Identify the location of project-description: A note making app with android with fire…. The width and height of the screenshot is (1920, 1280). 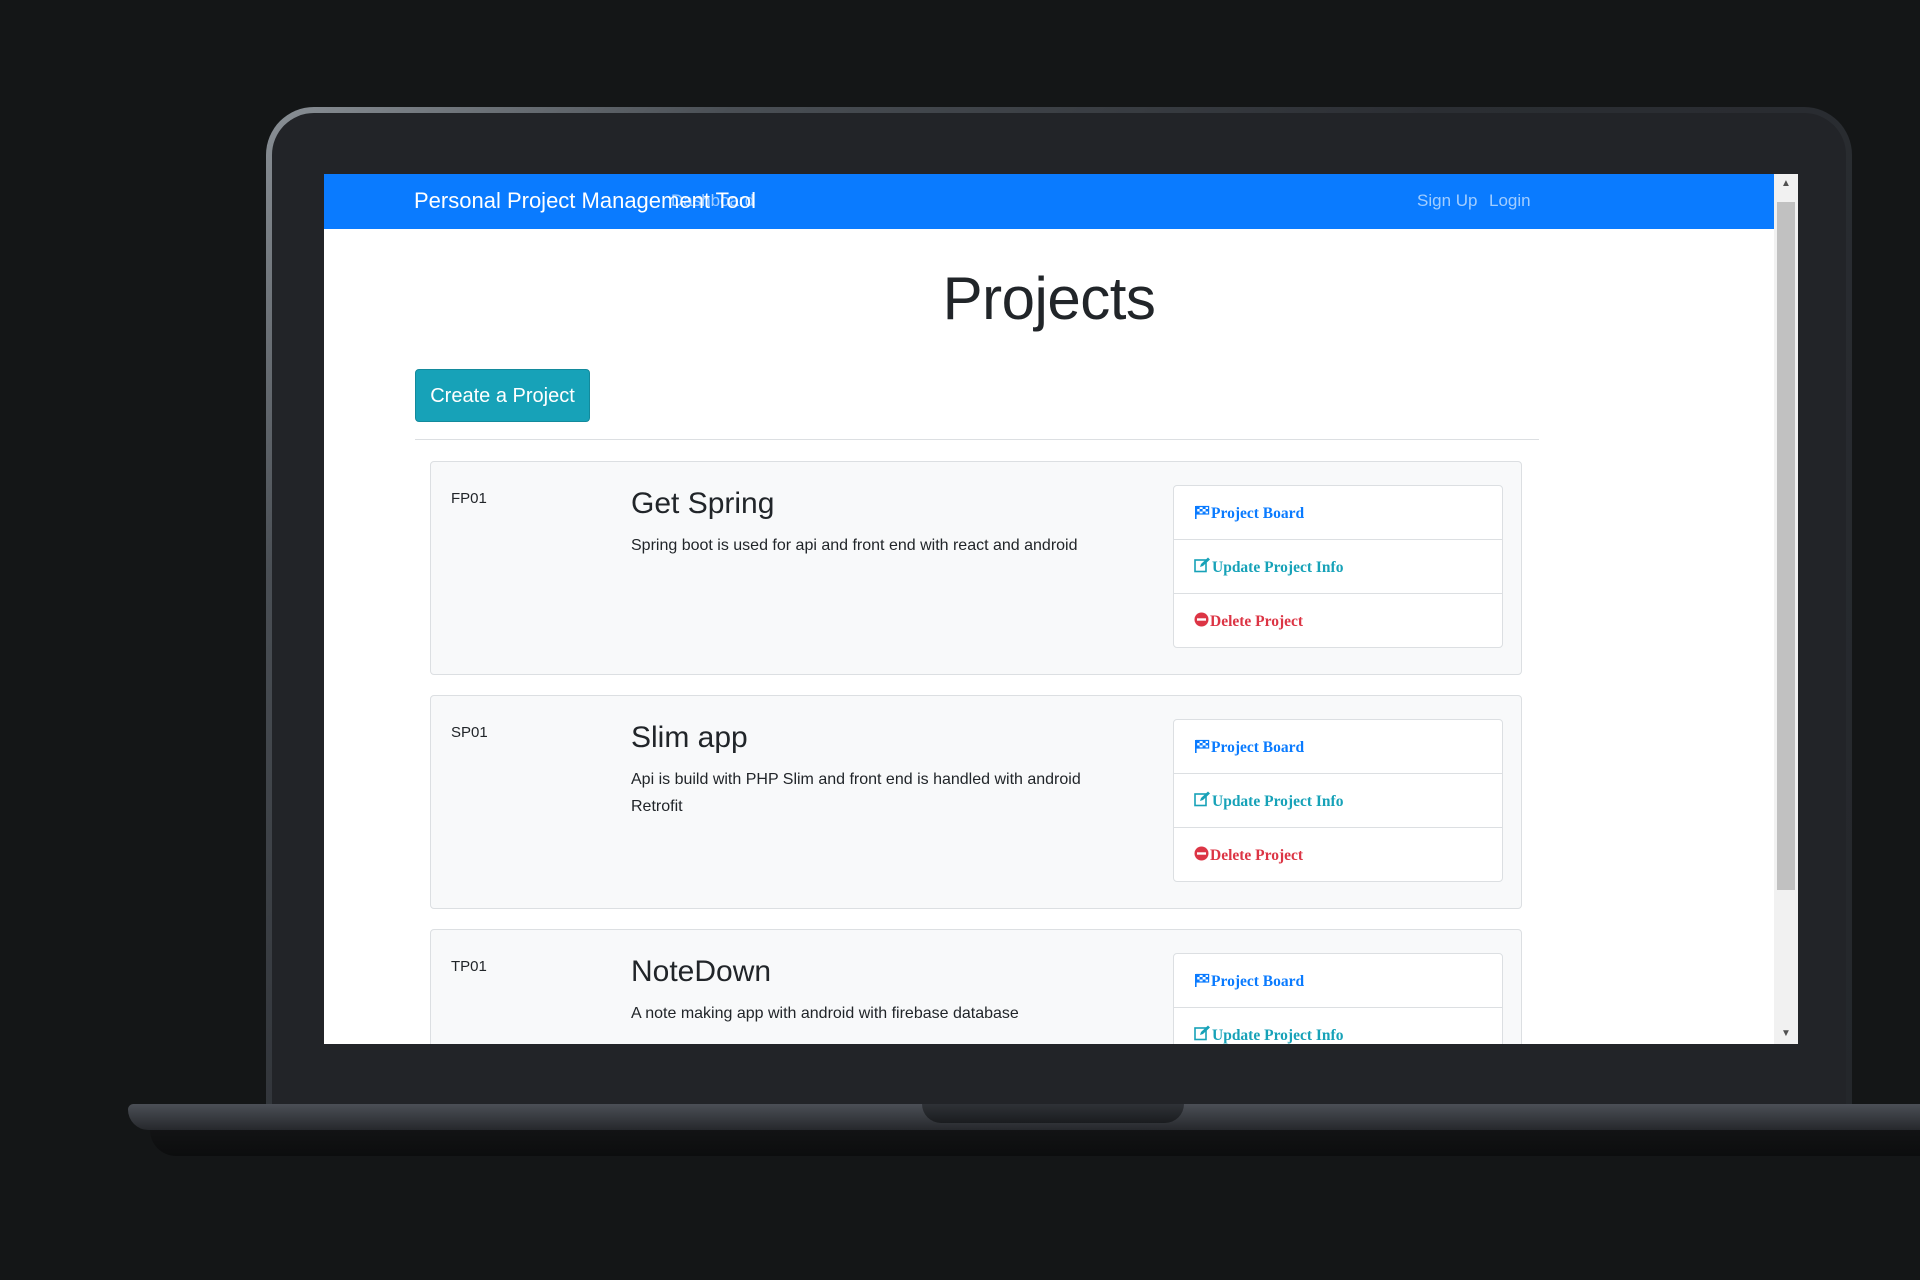
(825, 1013).